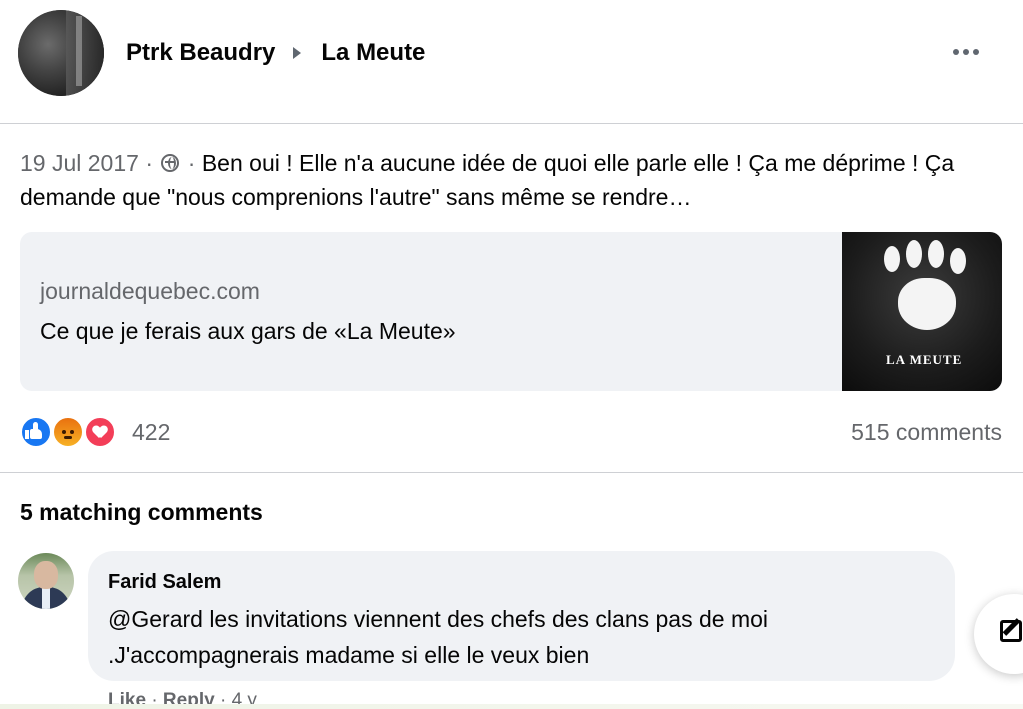 The height and width of the screenshot is (709, 1023). I want to click on divider, so click(511, 472).